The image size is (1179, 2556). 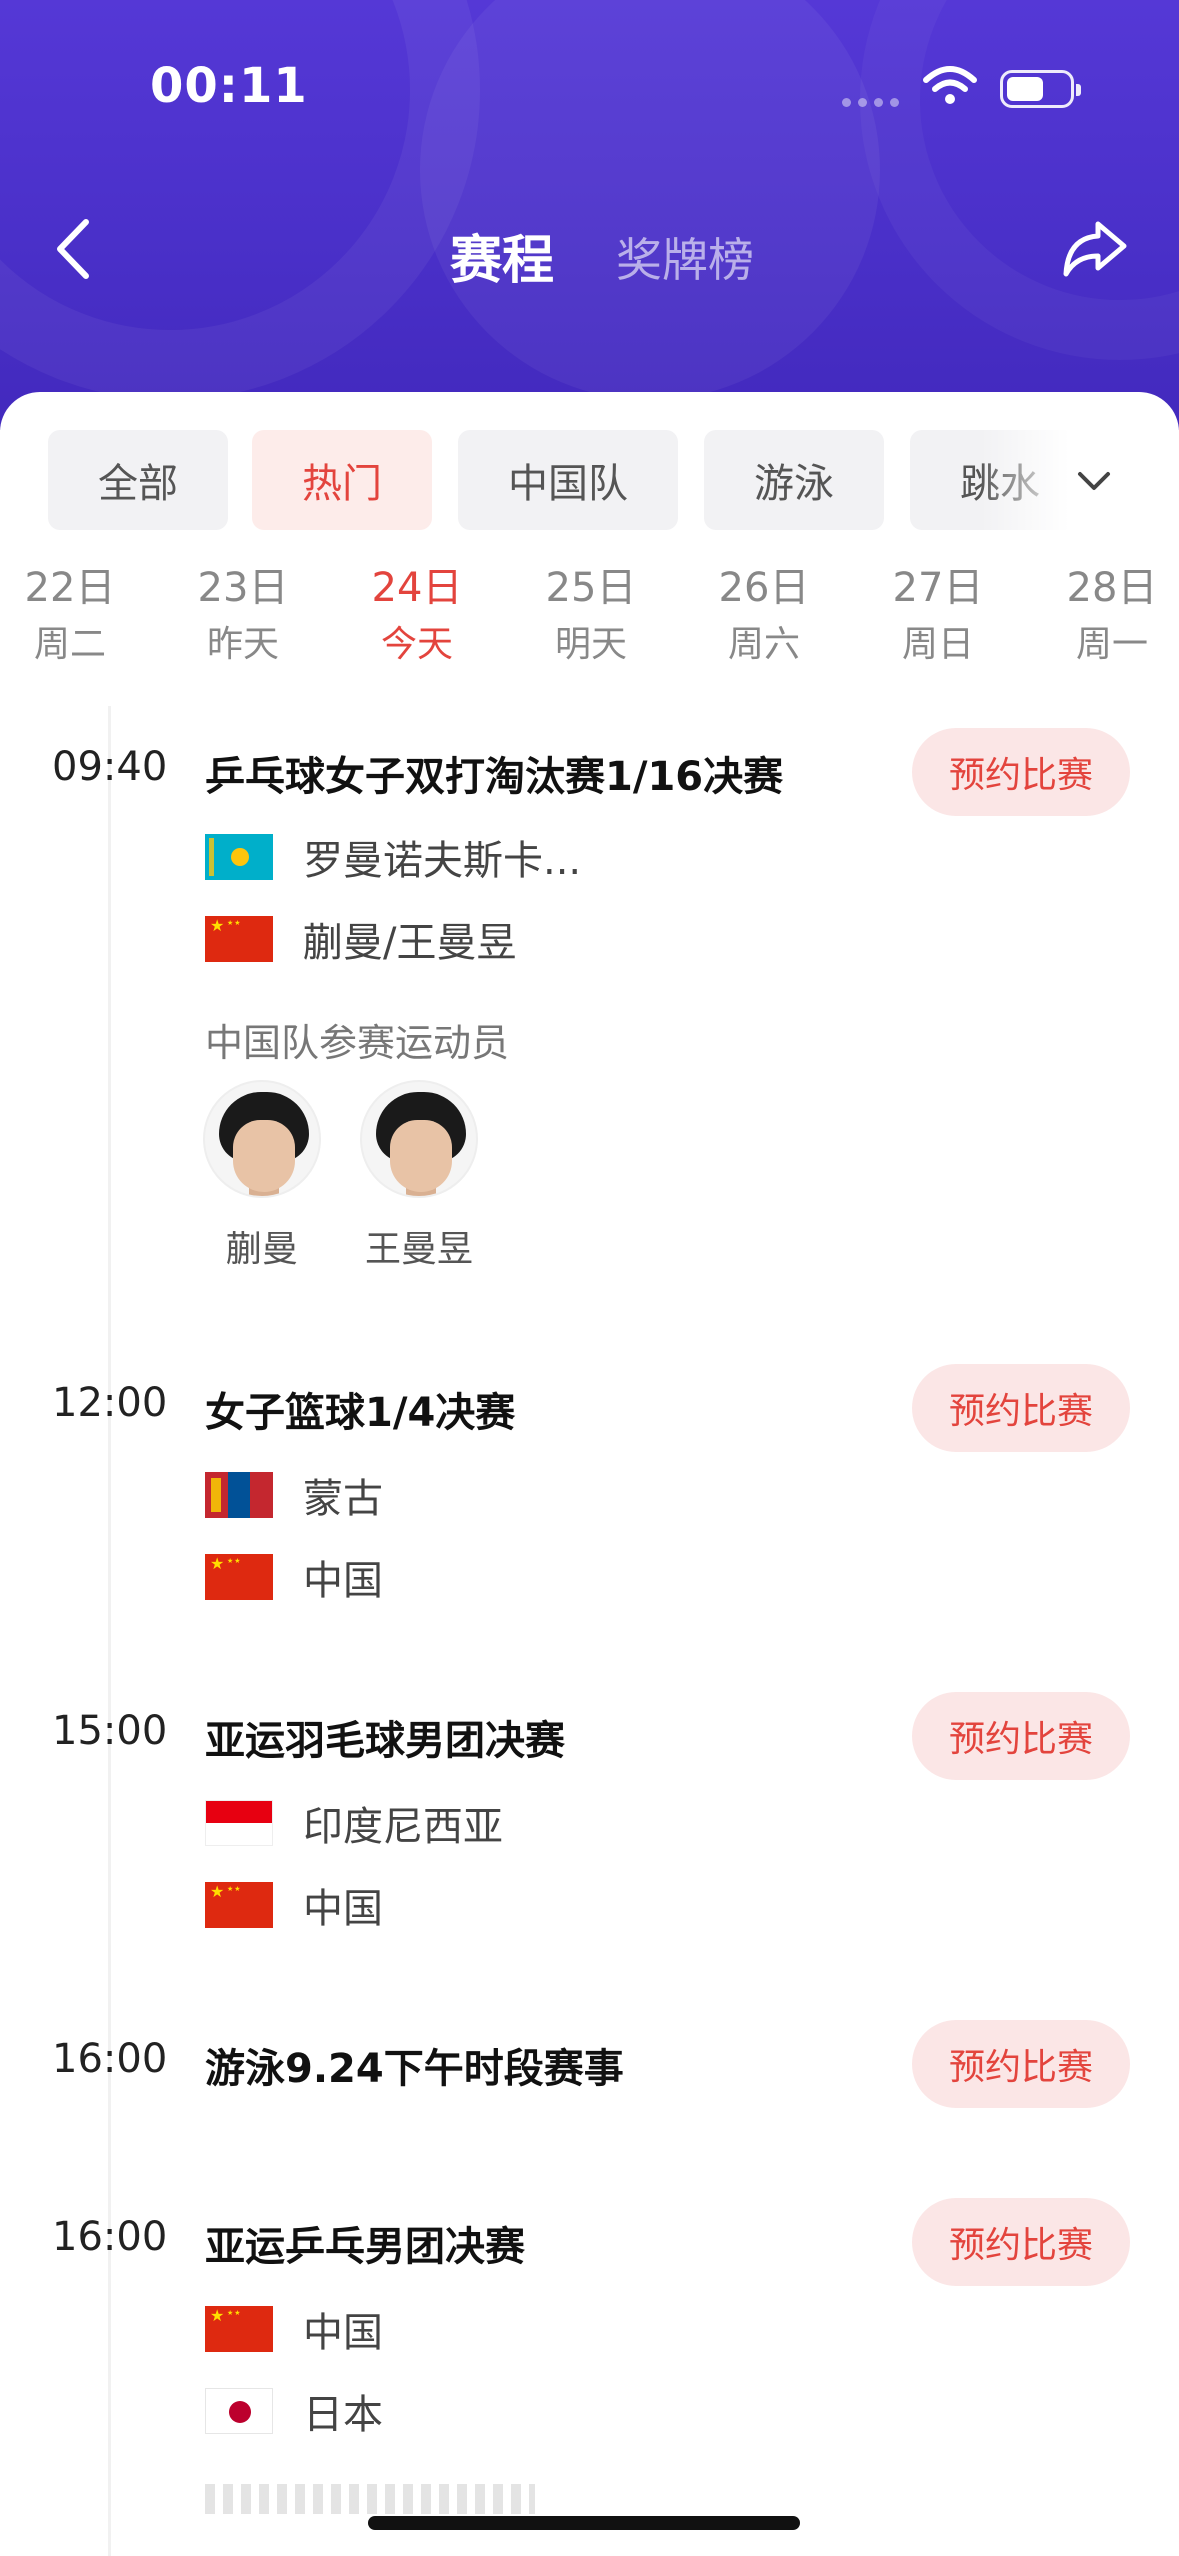 What do you see at coordinates (239, 857) in the screenshot?
I see `kazakhstan-flag-icon` at bounding box center [239, 857].